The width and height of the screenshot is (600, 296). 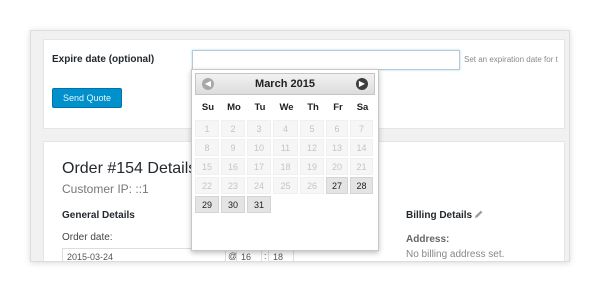 What do you see at coordinates (207, 204) in the screenshot?
I see `calendar-day: 29` at bounding box center [207, 204].